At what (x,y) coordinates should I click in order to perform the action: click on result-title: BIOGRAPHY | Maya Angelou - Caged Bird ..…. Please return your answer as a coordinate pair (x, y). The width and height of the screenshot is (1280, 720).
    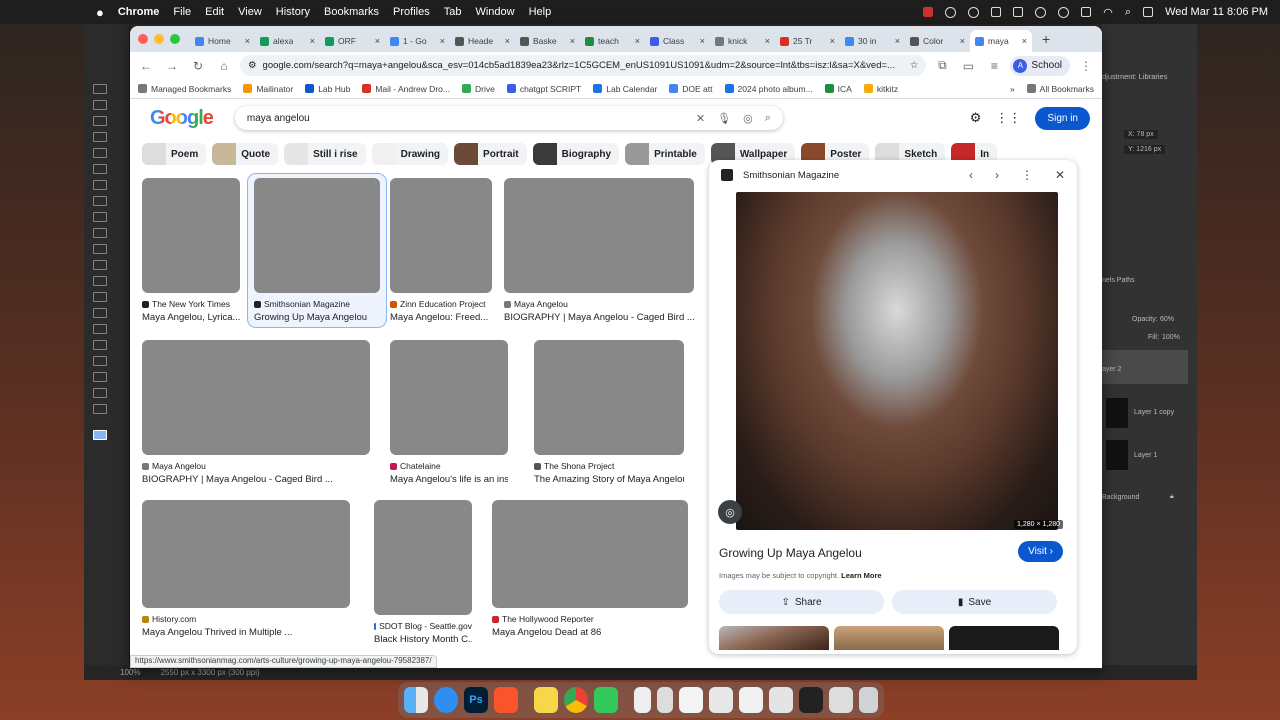
    Looking at the image, I should click on (599, 317).